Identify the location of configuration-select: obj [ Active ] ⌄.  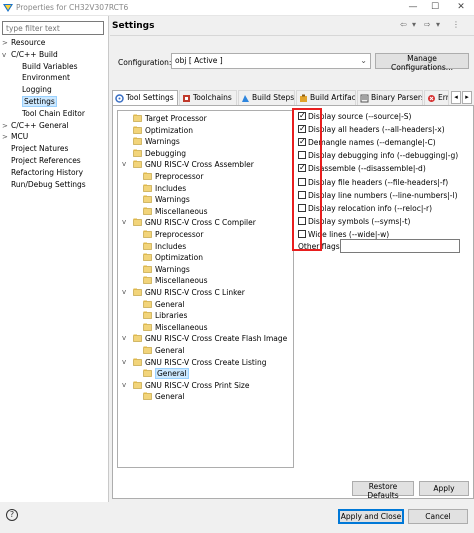
(271, 61).